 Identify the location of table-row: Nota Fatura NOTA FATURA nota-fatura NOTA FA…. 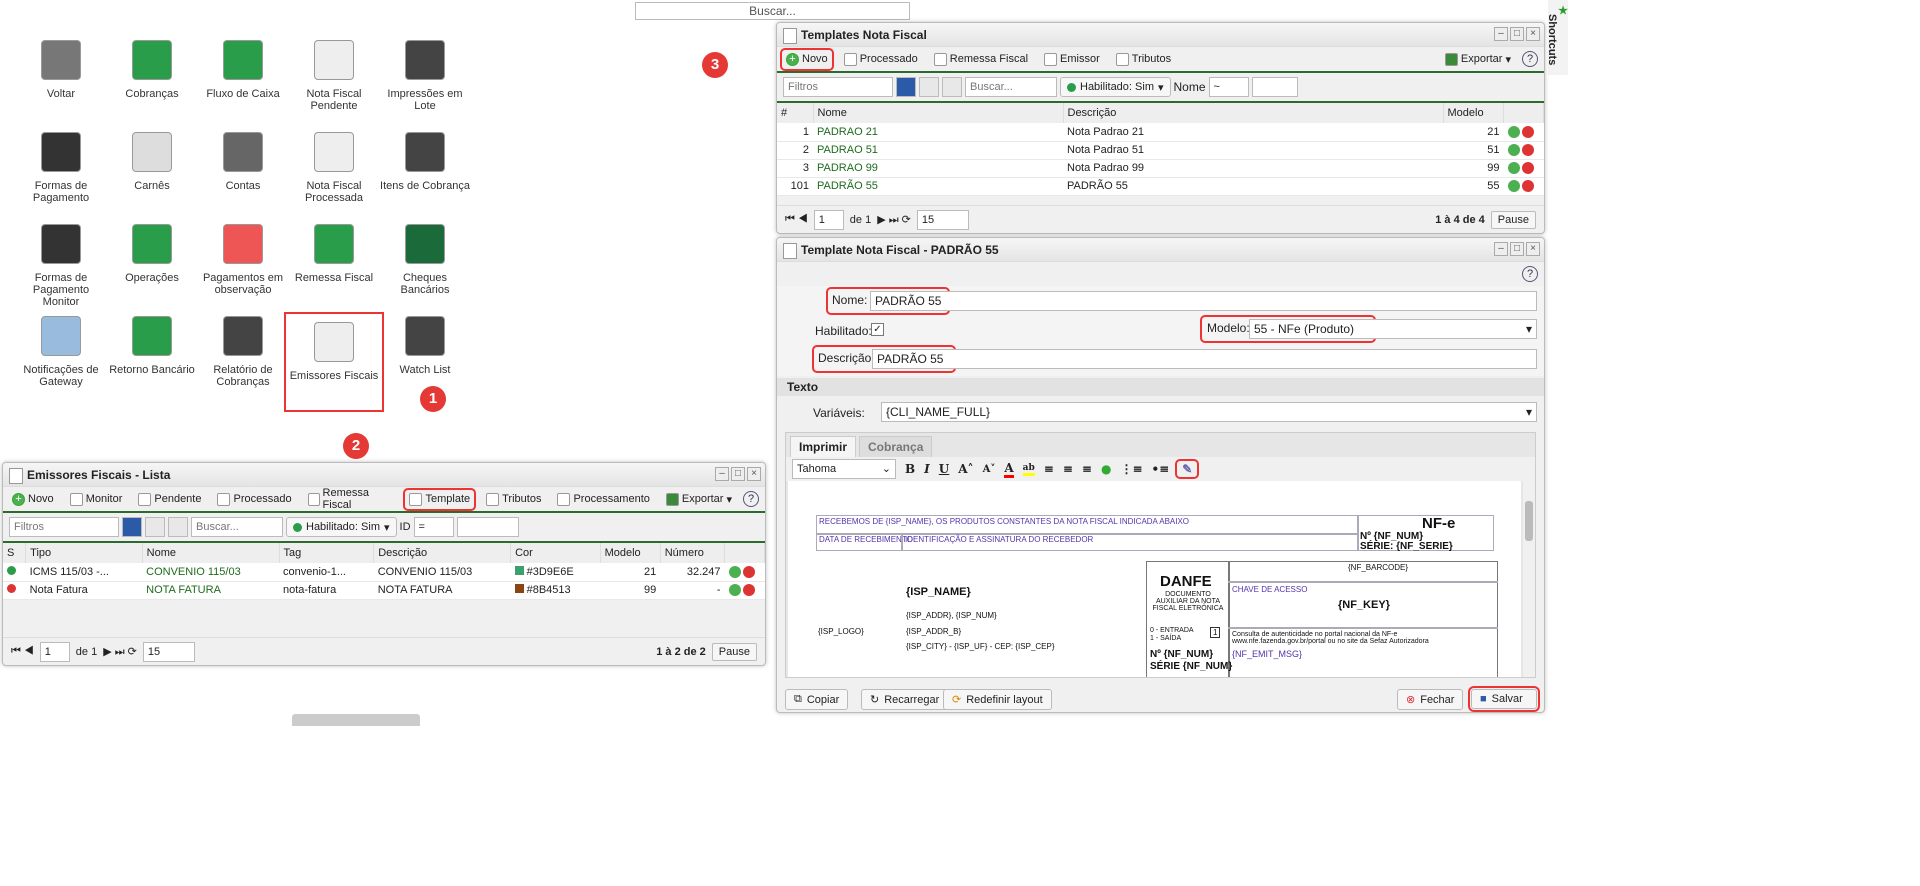
(384, 590).